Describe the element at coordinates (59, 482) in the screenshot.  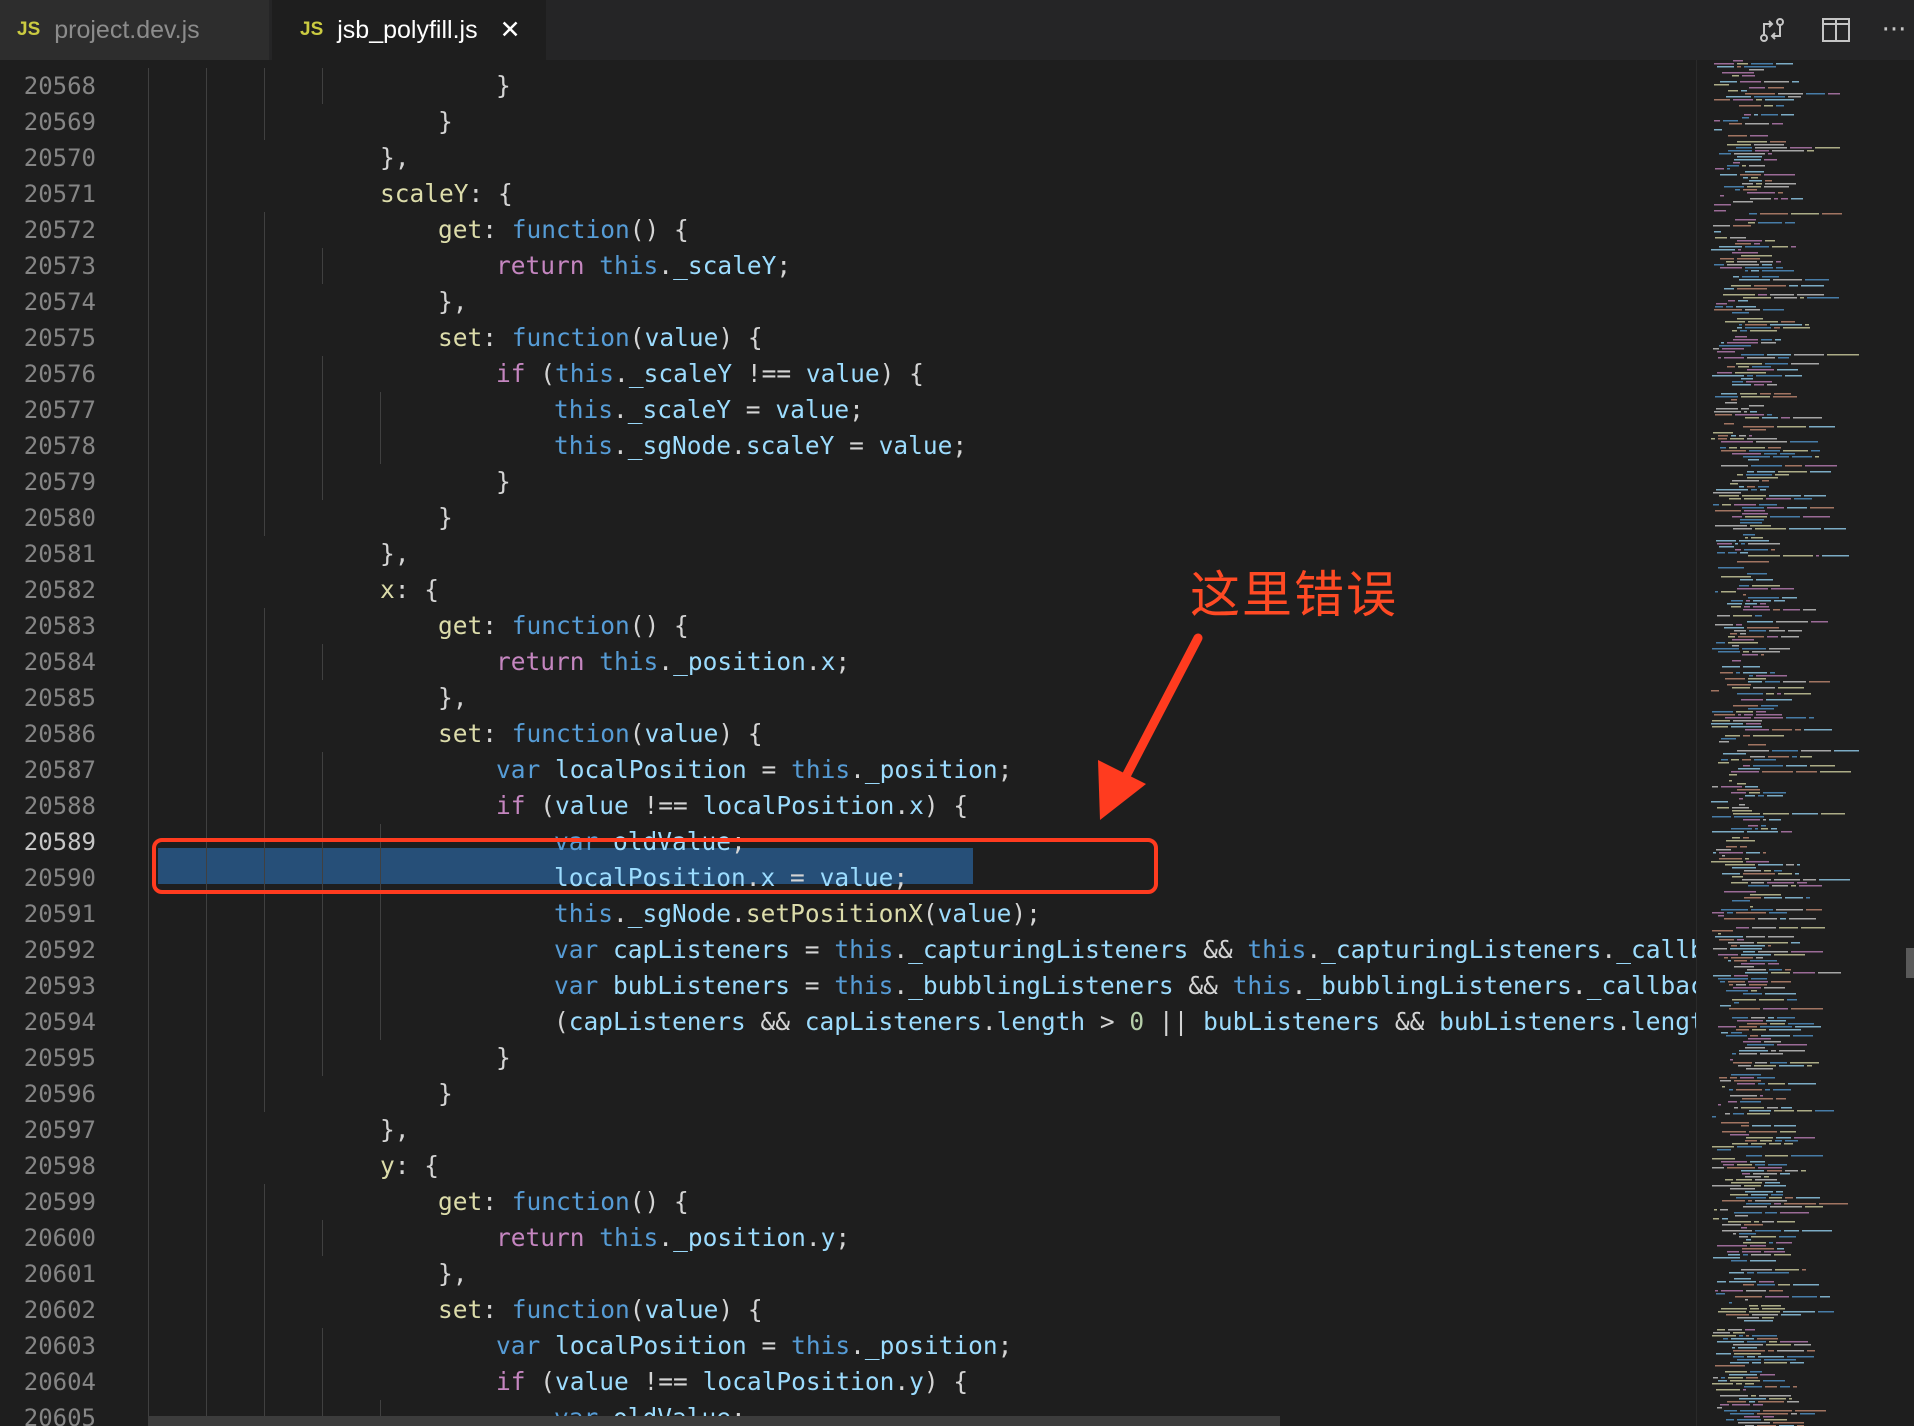
I see `line-number: 20579` at that location.